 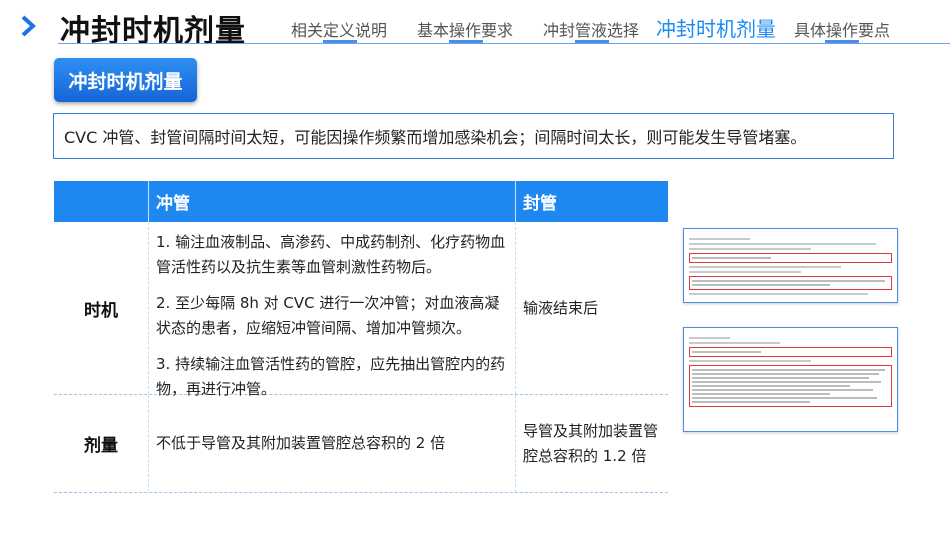 What do you see at coordinates (591, 443) in the screenshot?
I see `cell-lock-dosage: 导管及其附加装置管腔总容积的 1.2 倍` at bounding box center [591, 443].